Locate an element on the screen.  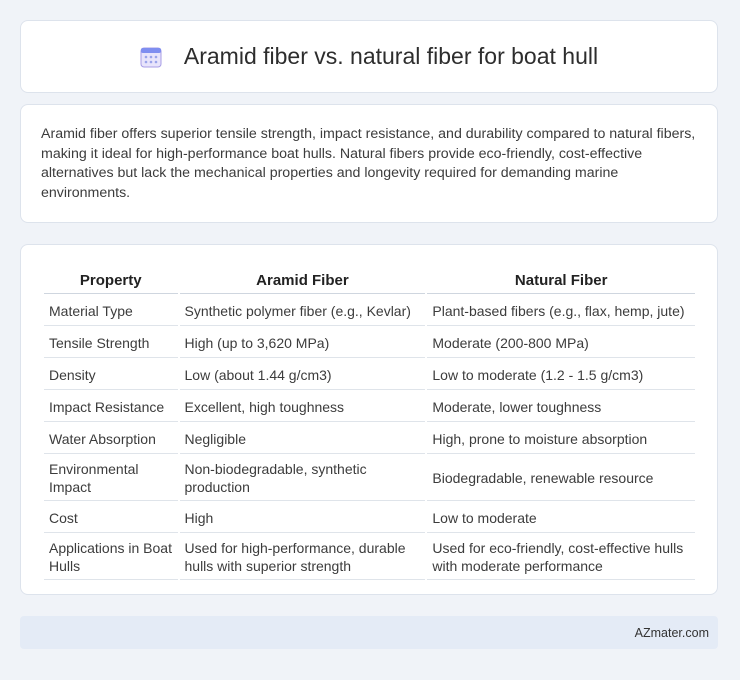
row-property: Material Type is located at coordinates (111, 311).